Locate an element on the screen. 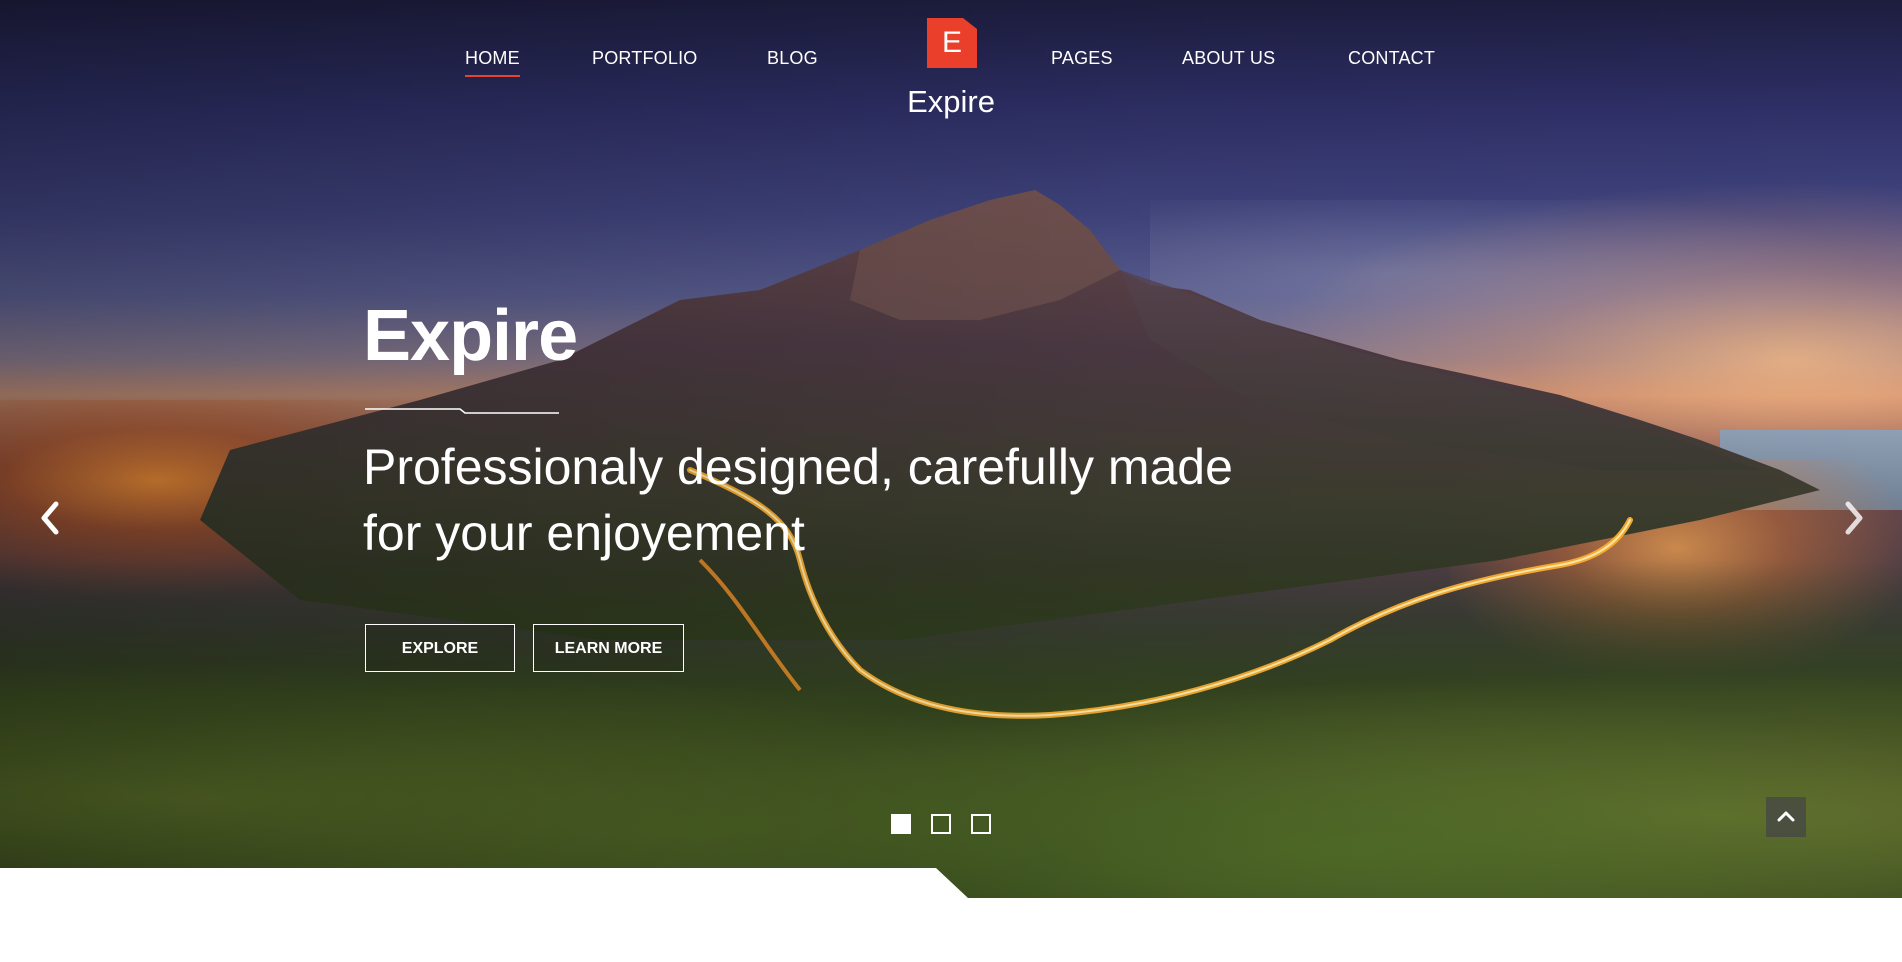 The image size is (1902, 962). chevron-right-icon is located at coordinates (1853, 518).